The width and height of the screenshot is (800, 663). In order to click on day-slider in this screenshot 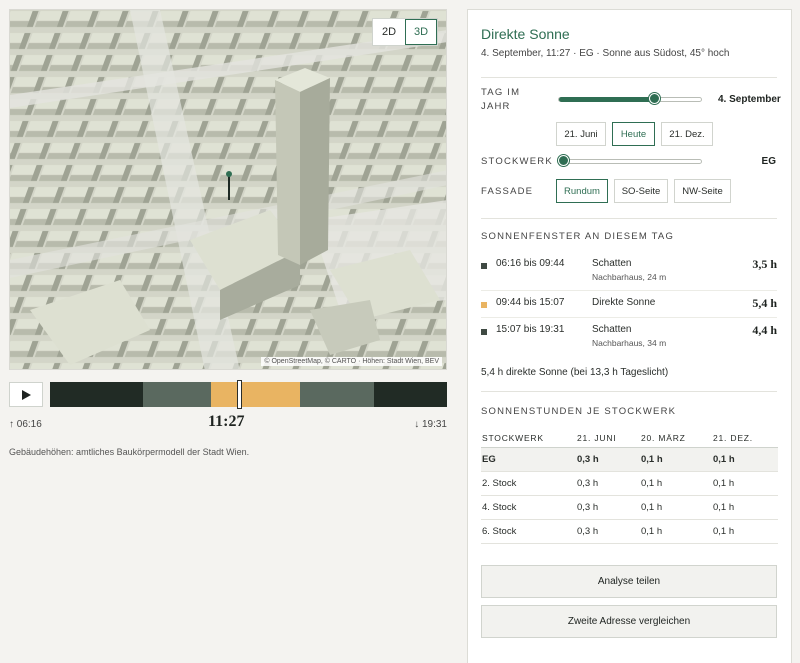, I will do `click(630, 98)`.